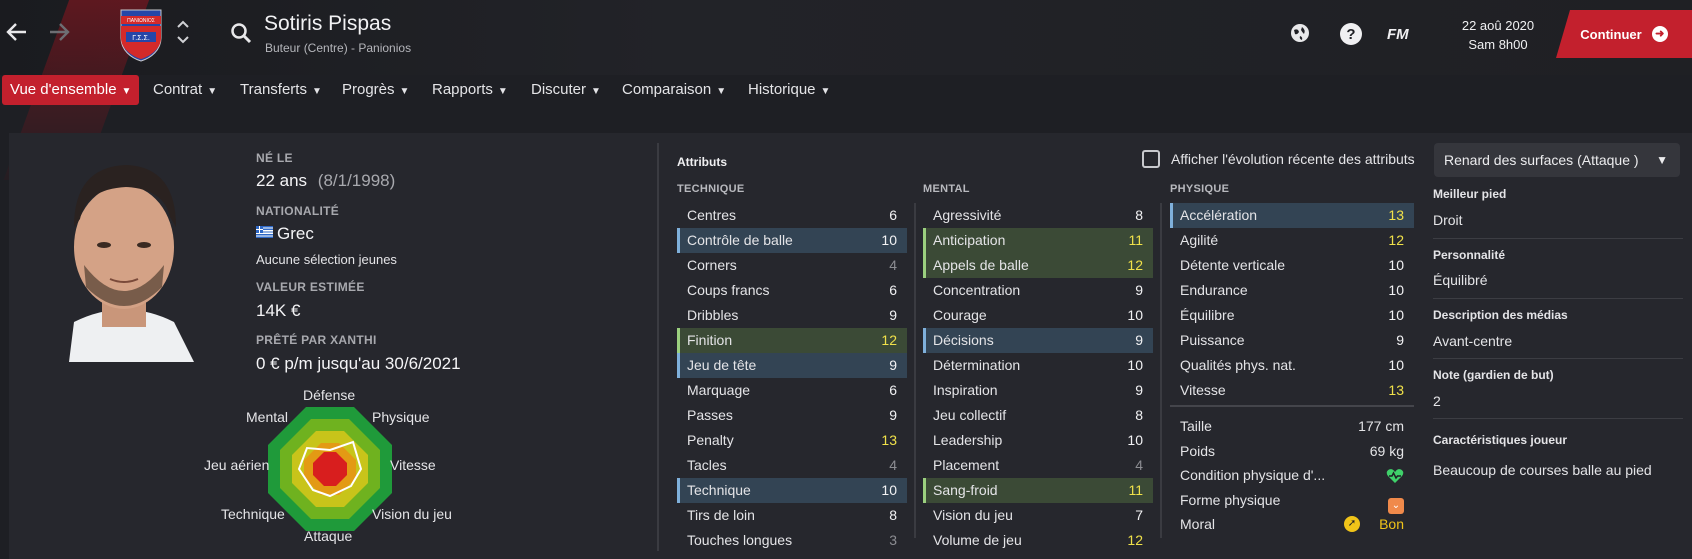 This screenshot has height=559, width=1692. What do you see at coordinates (719, 390) in the screenshot?
I see `attribute-name: Marquage` at bounding box center [719, 390].